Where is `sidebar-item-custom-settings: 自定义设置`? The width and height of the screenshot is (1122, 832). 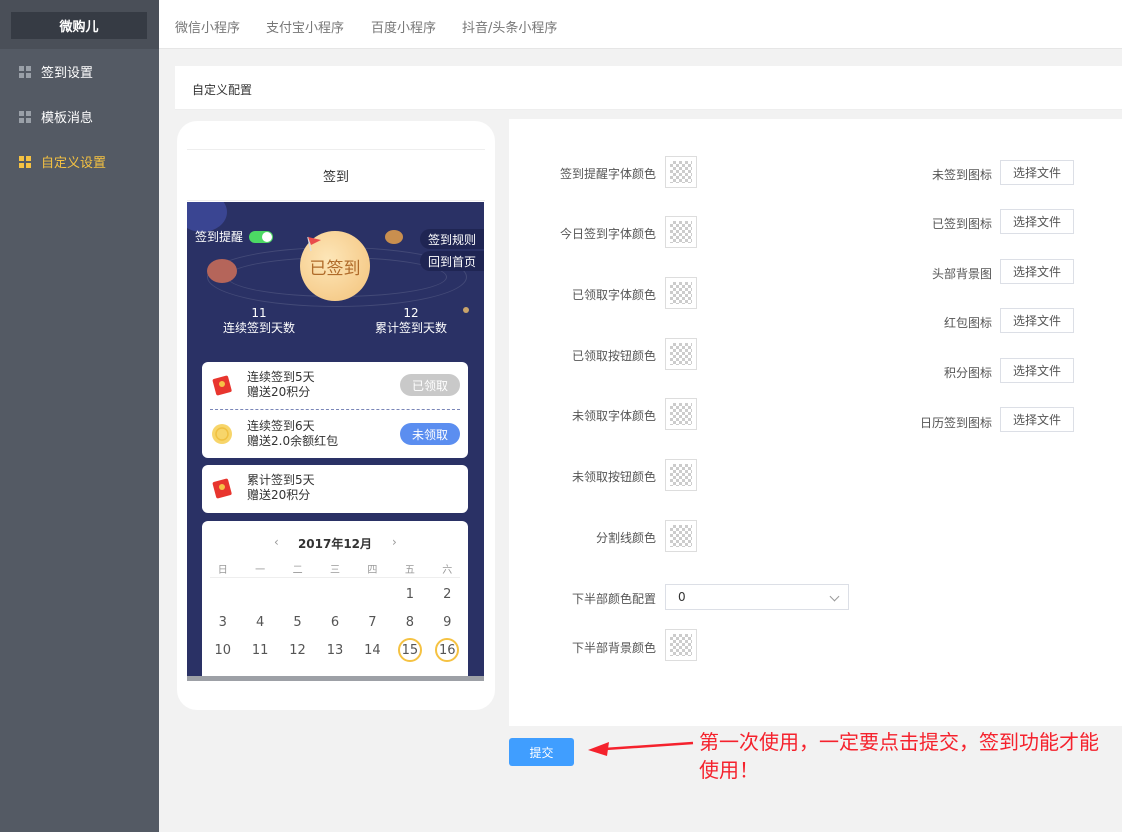
sidebar-item-custom-settings: 自定义设置 is located at coordinates (79, 161).